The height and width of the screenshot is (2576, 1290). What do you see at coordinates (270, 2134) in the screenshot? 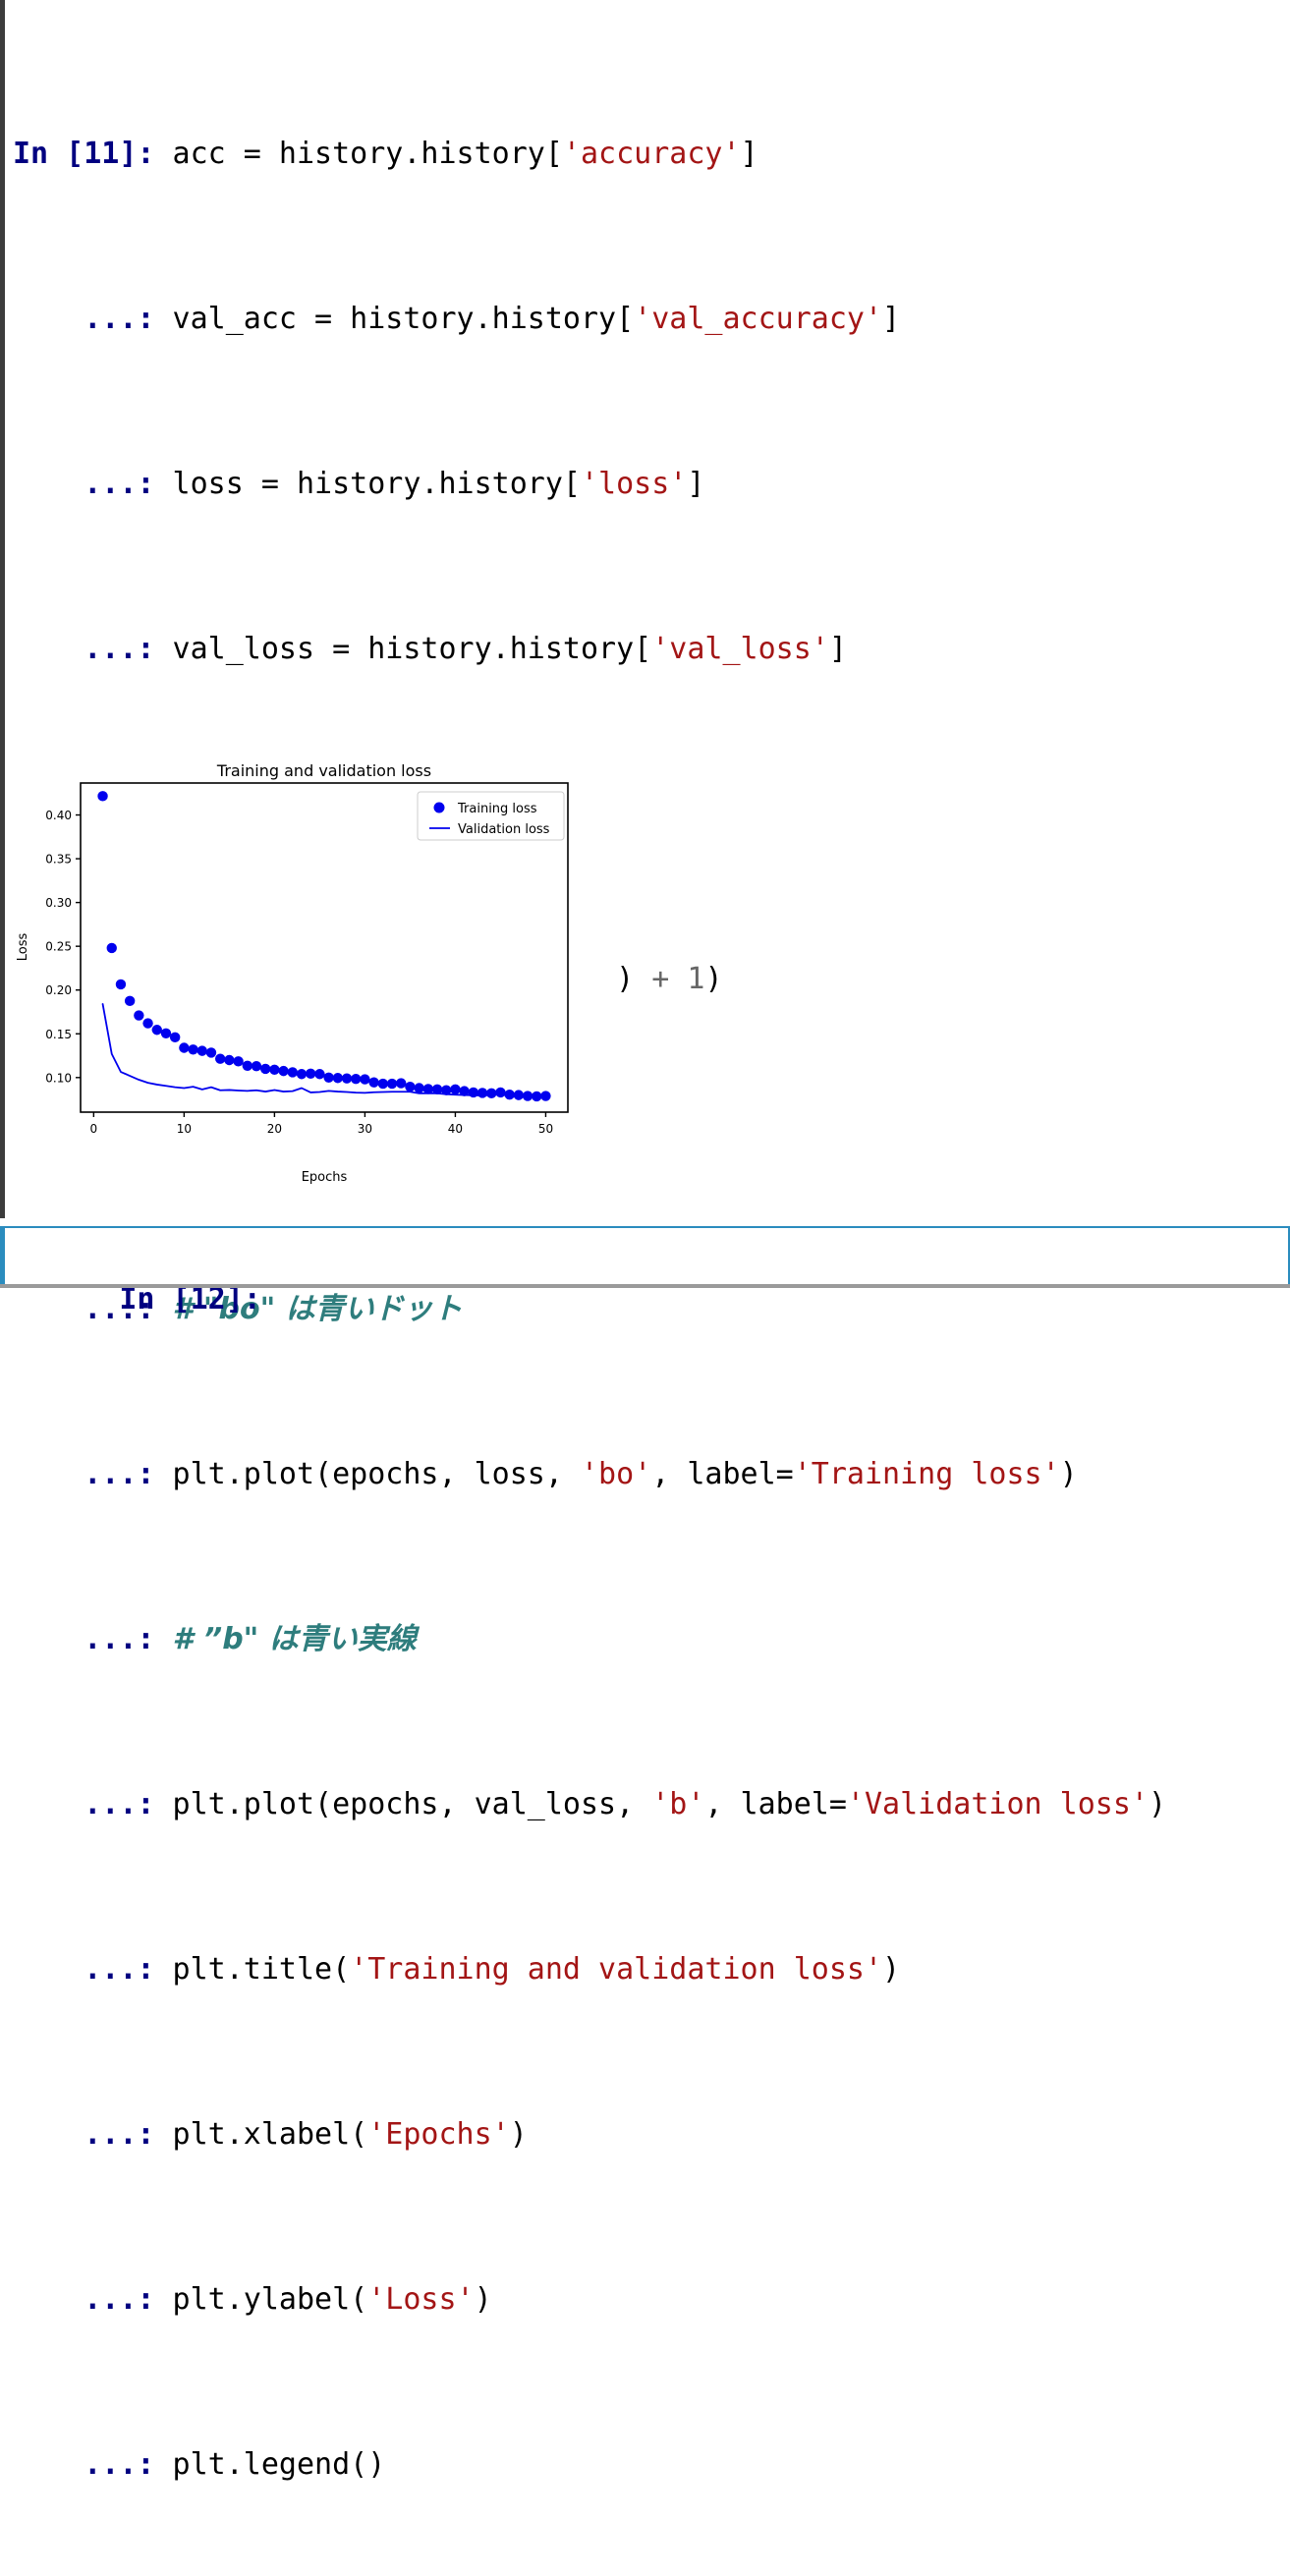
I see `code-line: ...: plt.xlabel('Epochs')` at bounding box center [270, 2134].